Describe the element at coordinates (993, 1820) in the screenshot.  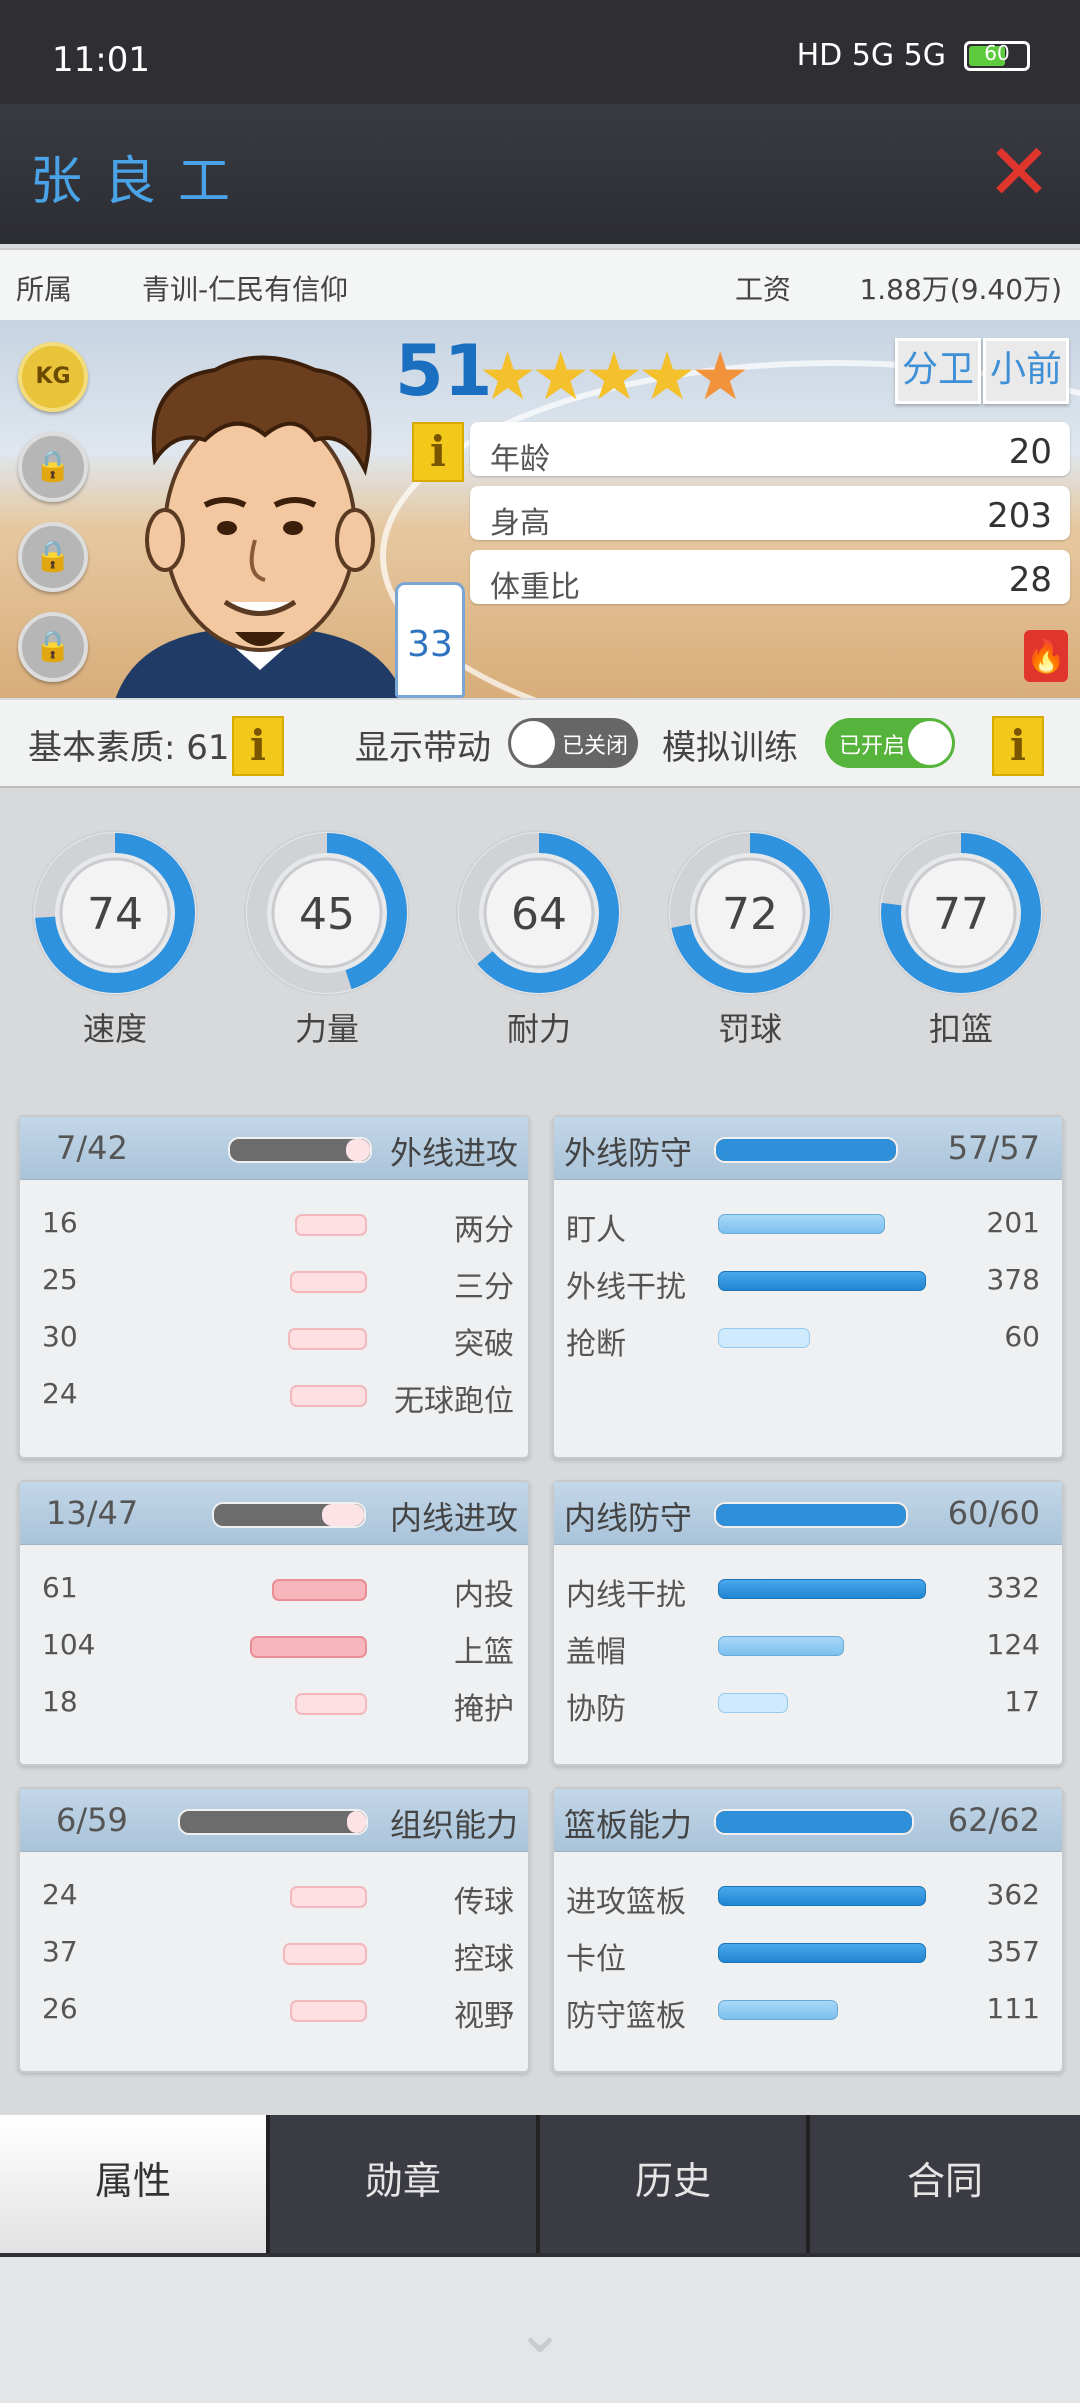
I see `panel-count: 62/62` at that location.